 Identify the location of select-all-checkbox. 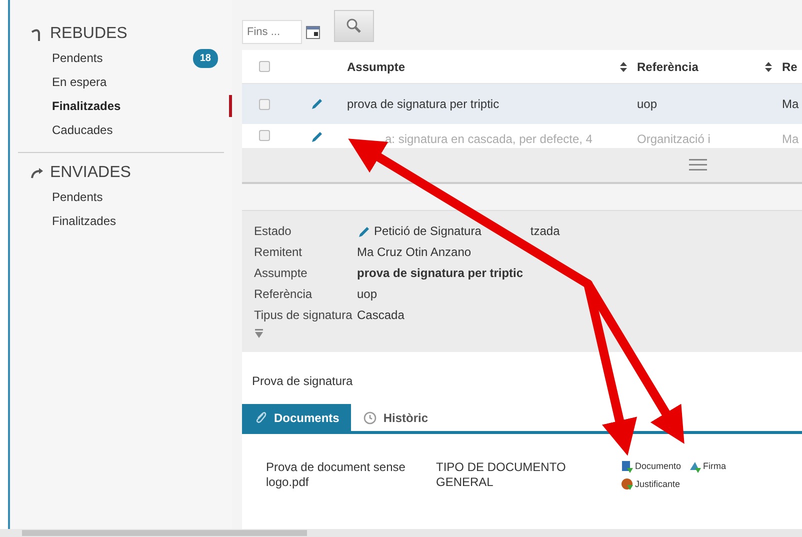
(264, 66).